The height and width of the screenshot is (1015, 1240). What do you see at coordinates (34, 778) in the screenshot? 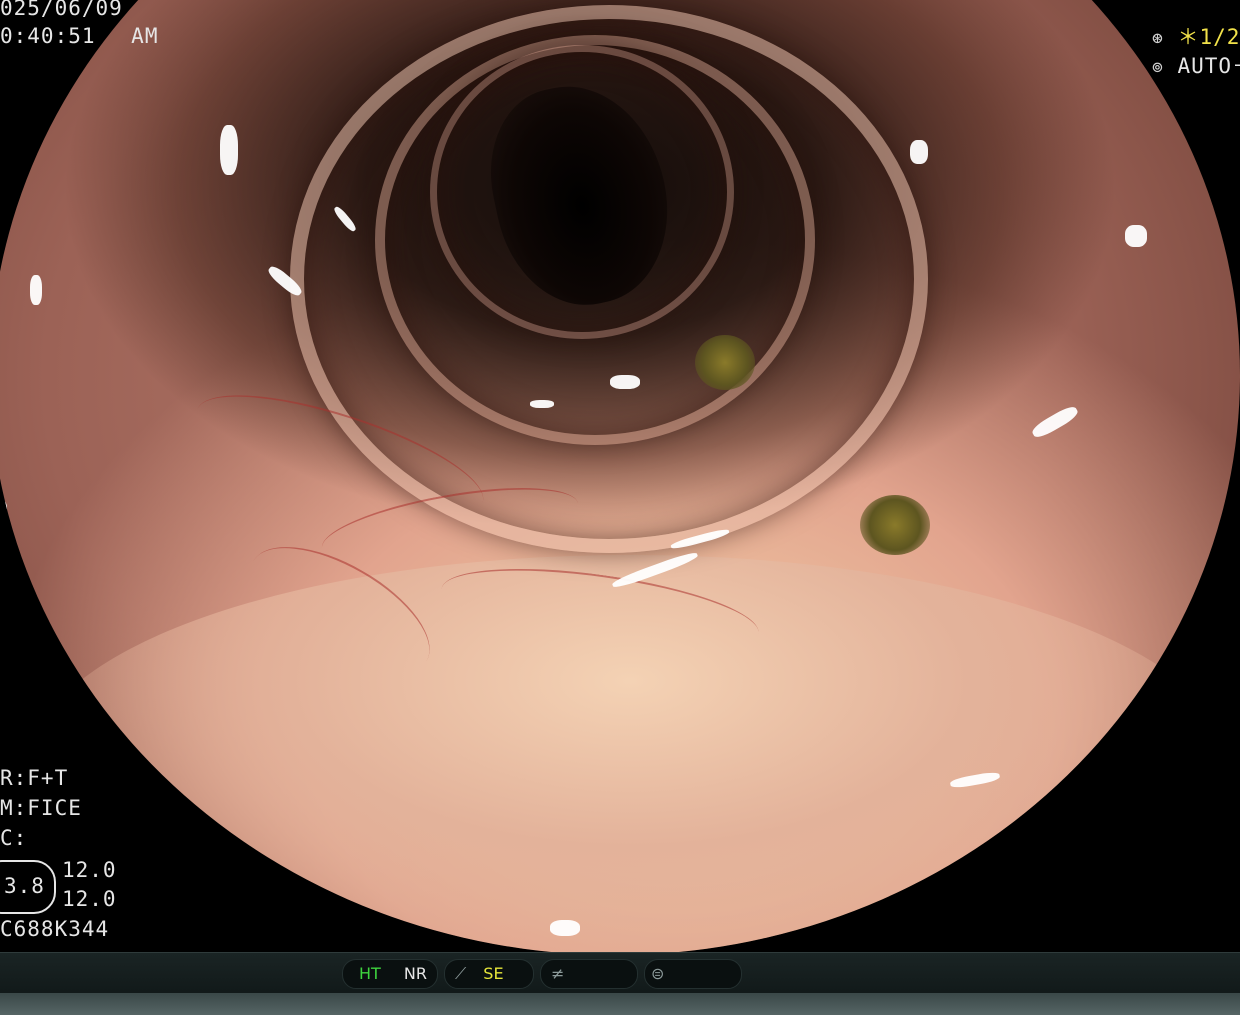
I see `mode-r-text: R:F+T` at bounding box center [34, 778].